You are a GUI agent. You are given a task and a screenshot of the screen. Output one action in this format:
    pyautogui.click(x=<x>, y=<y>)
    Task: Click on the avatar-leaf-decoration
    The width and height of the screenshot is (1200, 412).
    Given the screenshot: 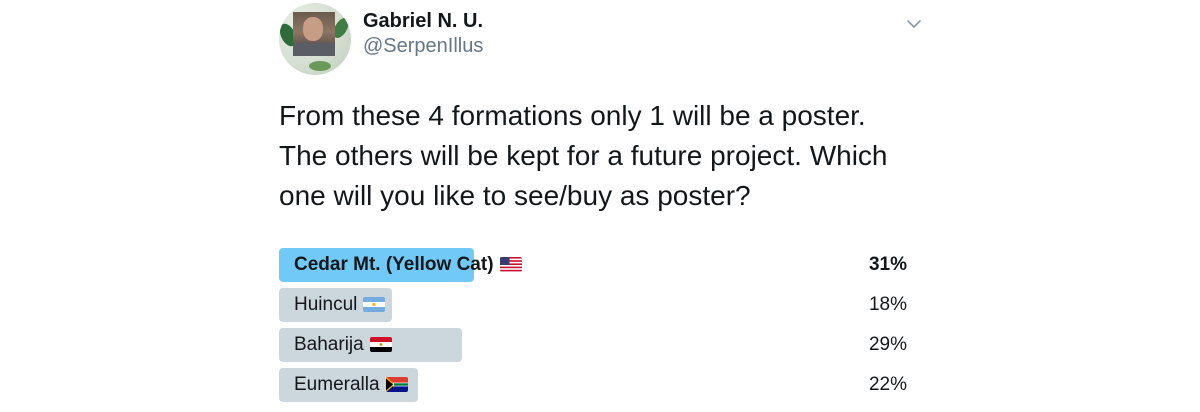 What is the action you would take?
    pyautogui.click(x=320, y=66)
    